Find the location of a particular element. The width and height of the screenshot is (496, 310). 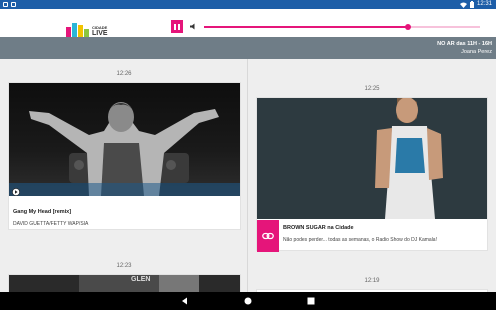

promo-link-button is located at coordinates (268, 236).